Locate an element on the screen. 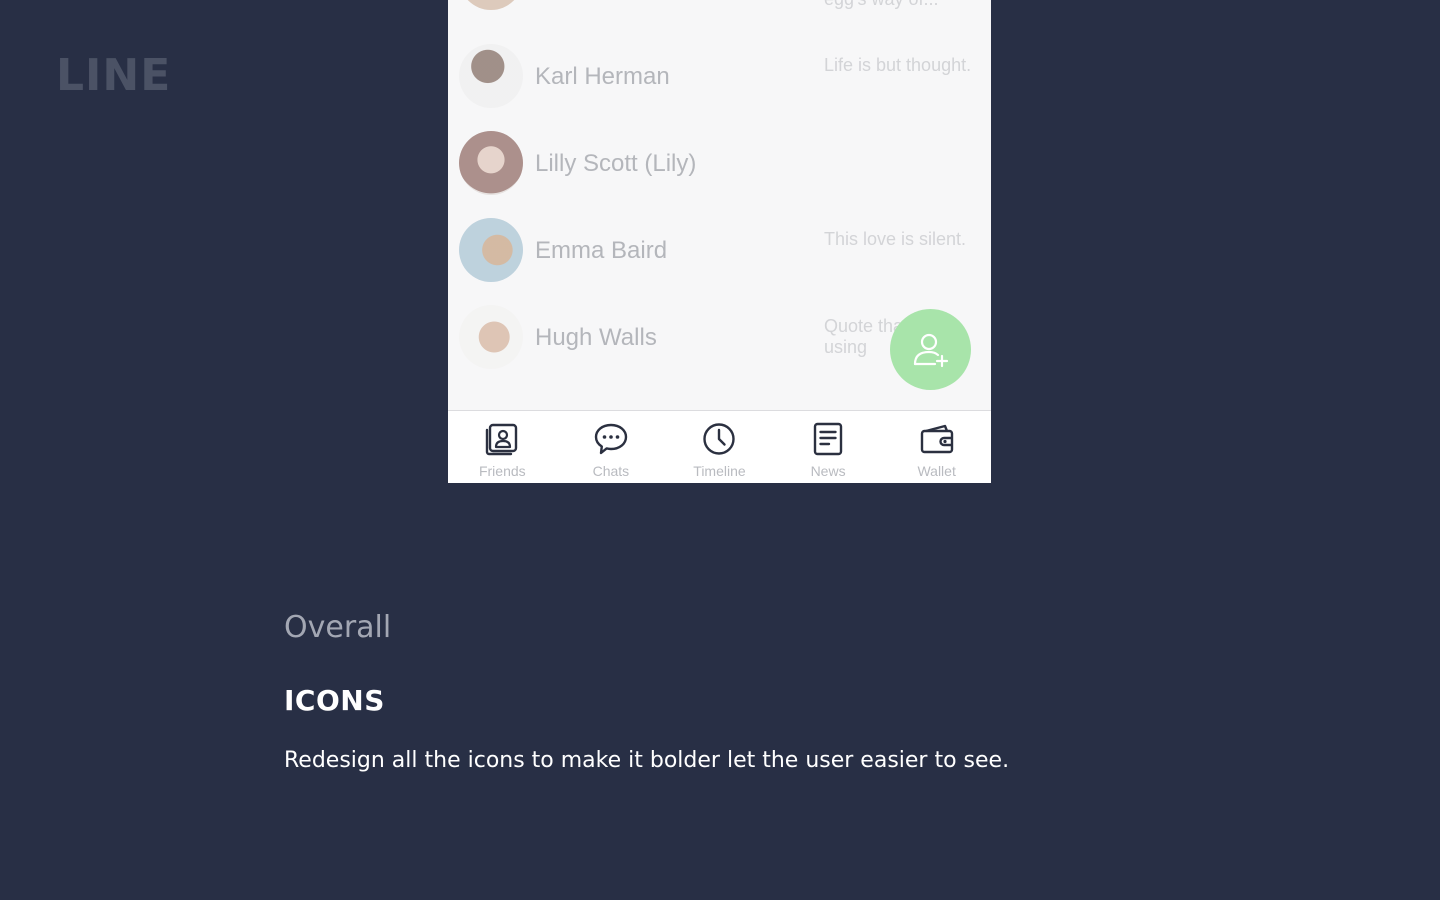 Image resolution: width=1440 pixels, height=900 pixels. tab-bar: Friends Chats Timeline News Wallet is located at coordinates (719, 446).